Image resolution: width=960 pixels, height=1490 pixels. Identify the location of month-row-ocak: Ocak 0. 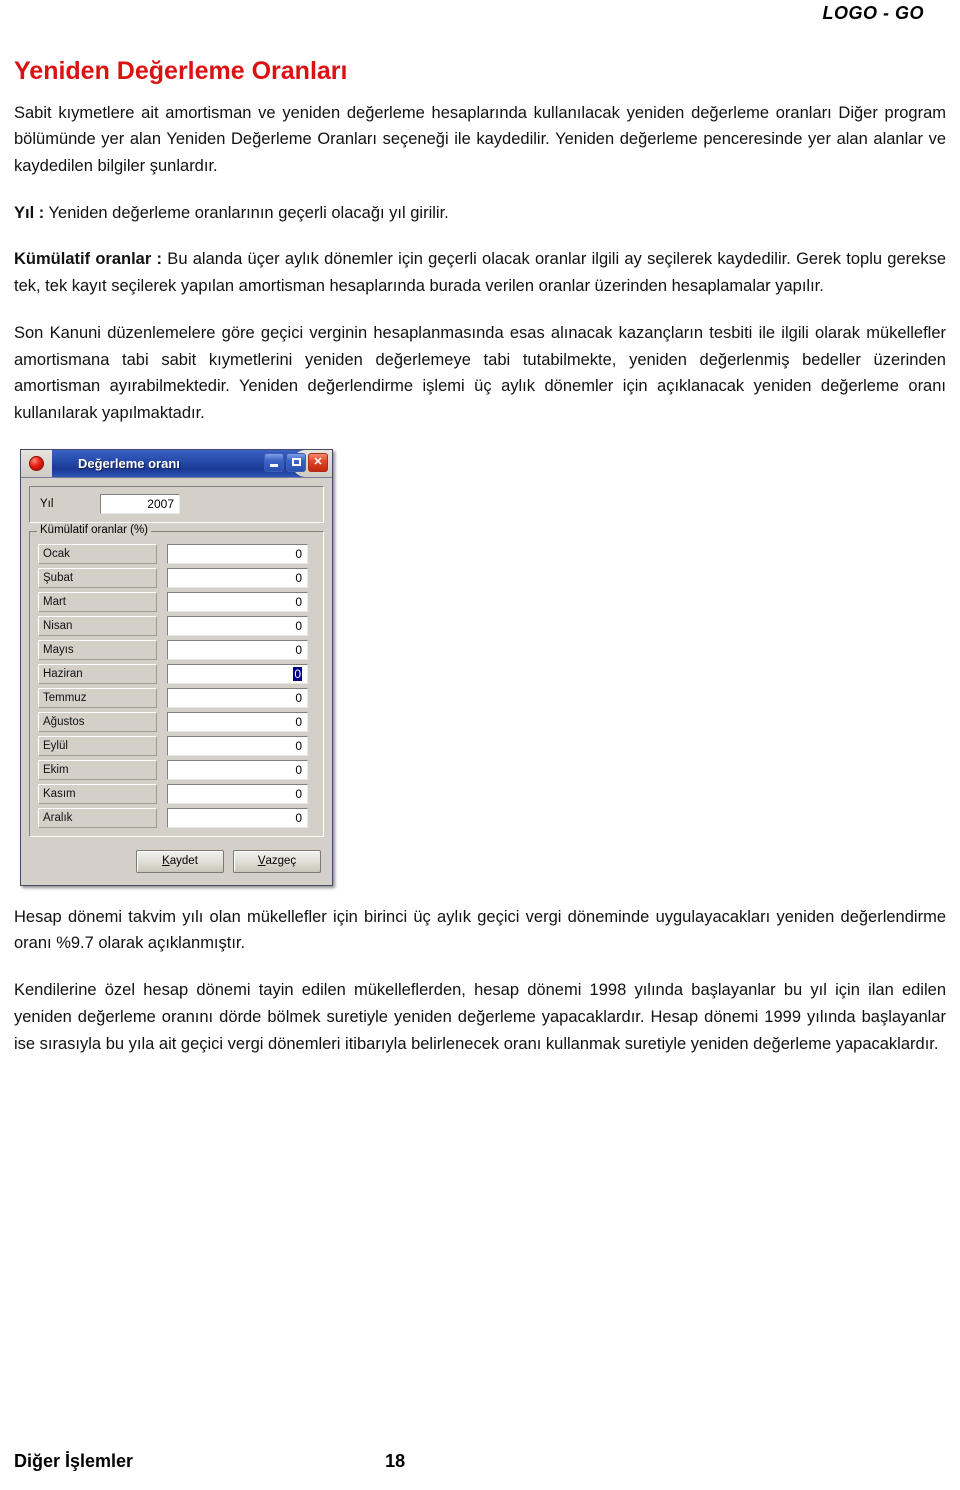
(176, 553).